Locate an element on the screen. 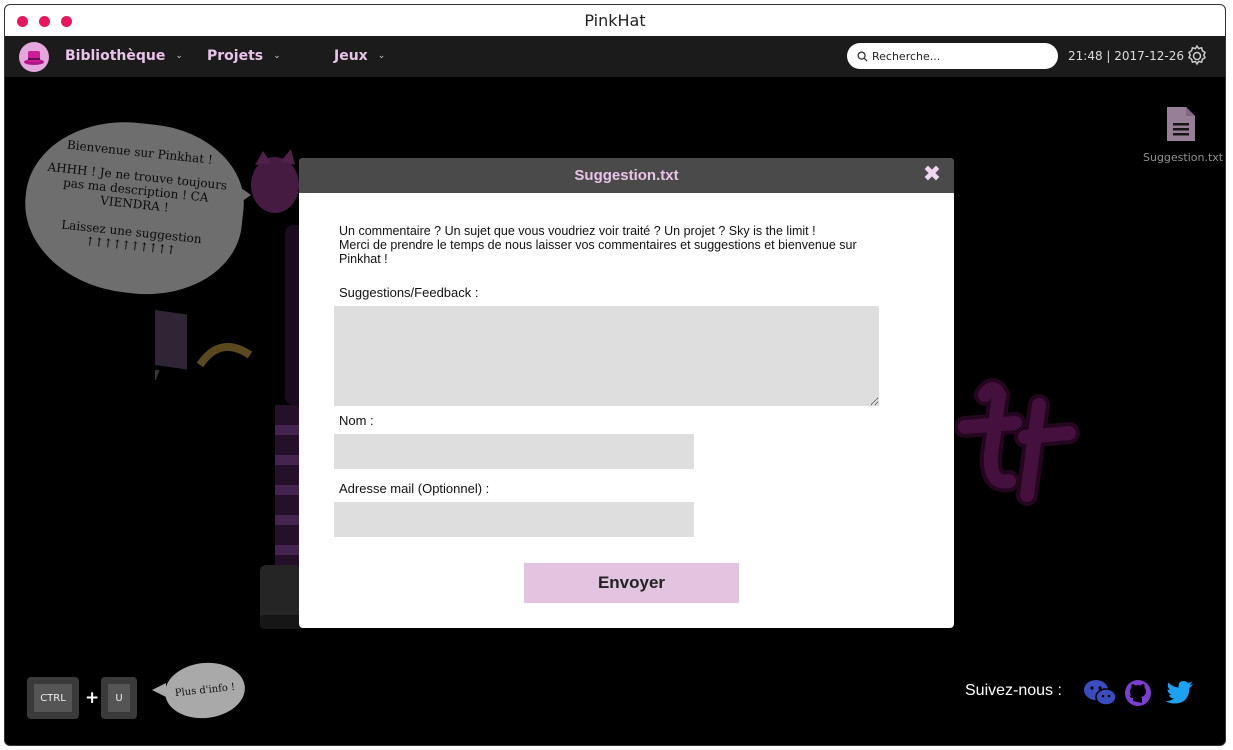 The height and width of the screenshot is (750, 1233). github-icon is located at coordinates (1138, 693).